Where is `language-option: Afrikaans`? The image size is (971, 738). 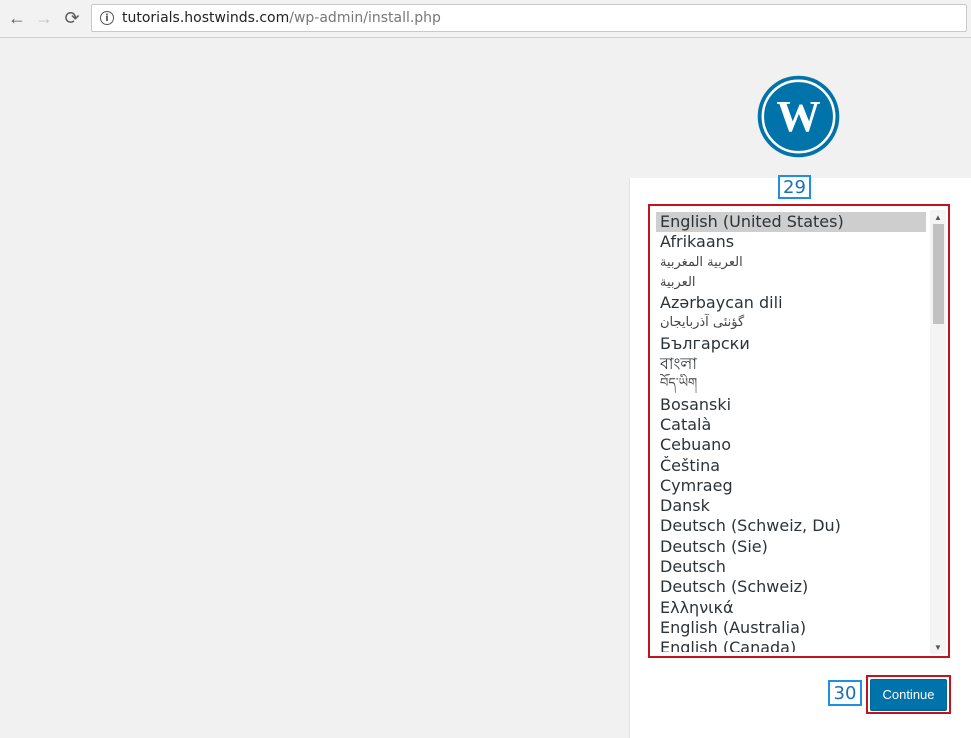 language-option: Afrikaans is located at coordinates (791, 242).